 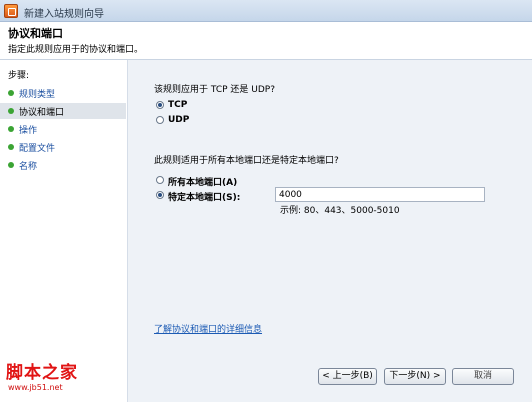 What do you see at coordinates (63, 165) in the screenshot?
I see `step-name: 名称` at bounding box center [63, 165].